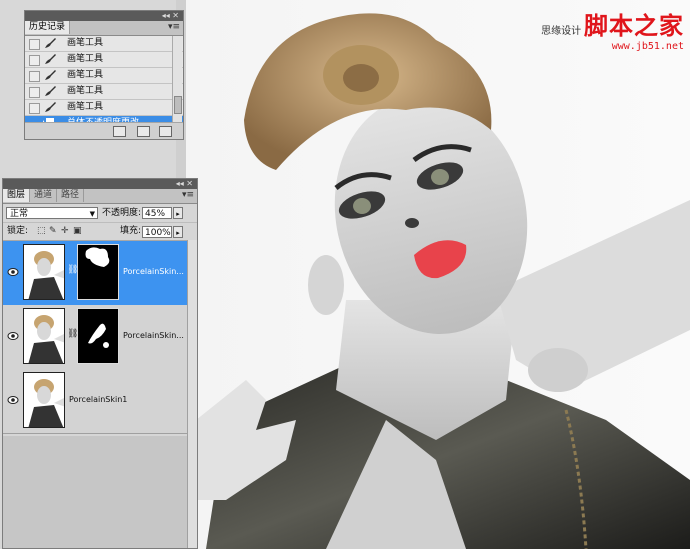 This screenshot has height=549, width=690. I want to click on layer-options: 正常 ▼ 不透明度: 45% ▸, so click(100, 213).